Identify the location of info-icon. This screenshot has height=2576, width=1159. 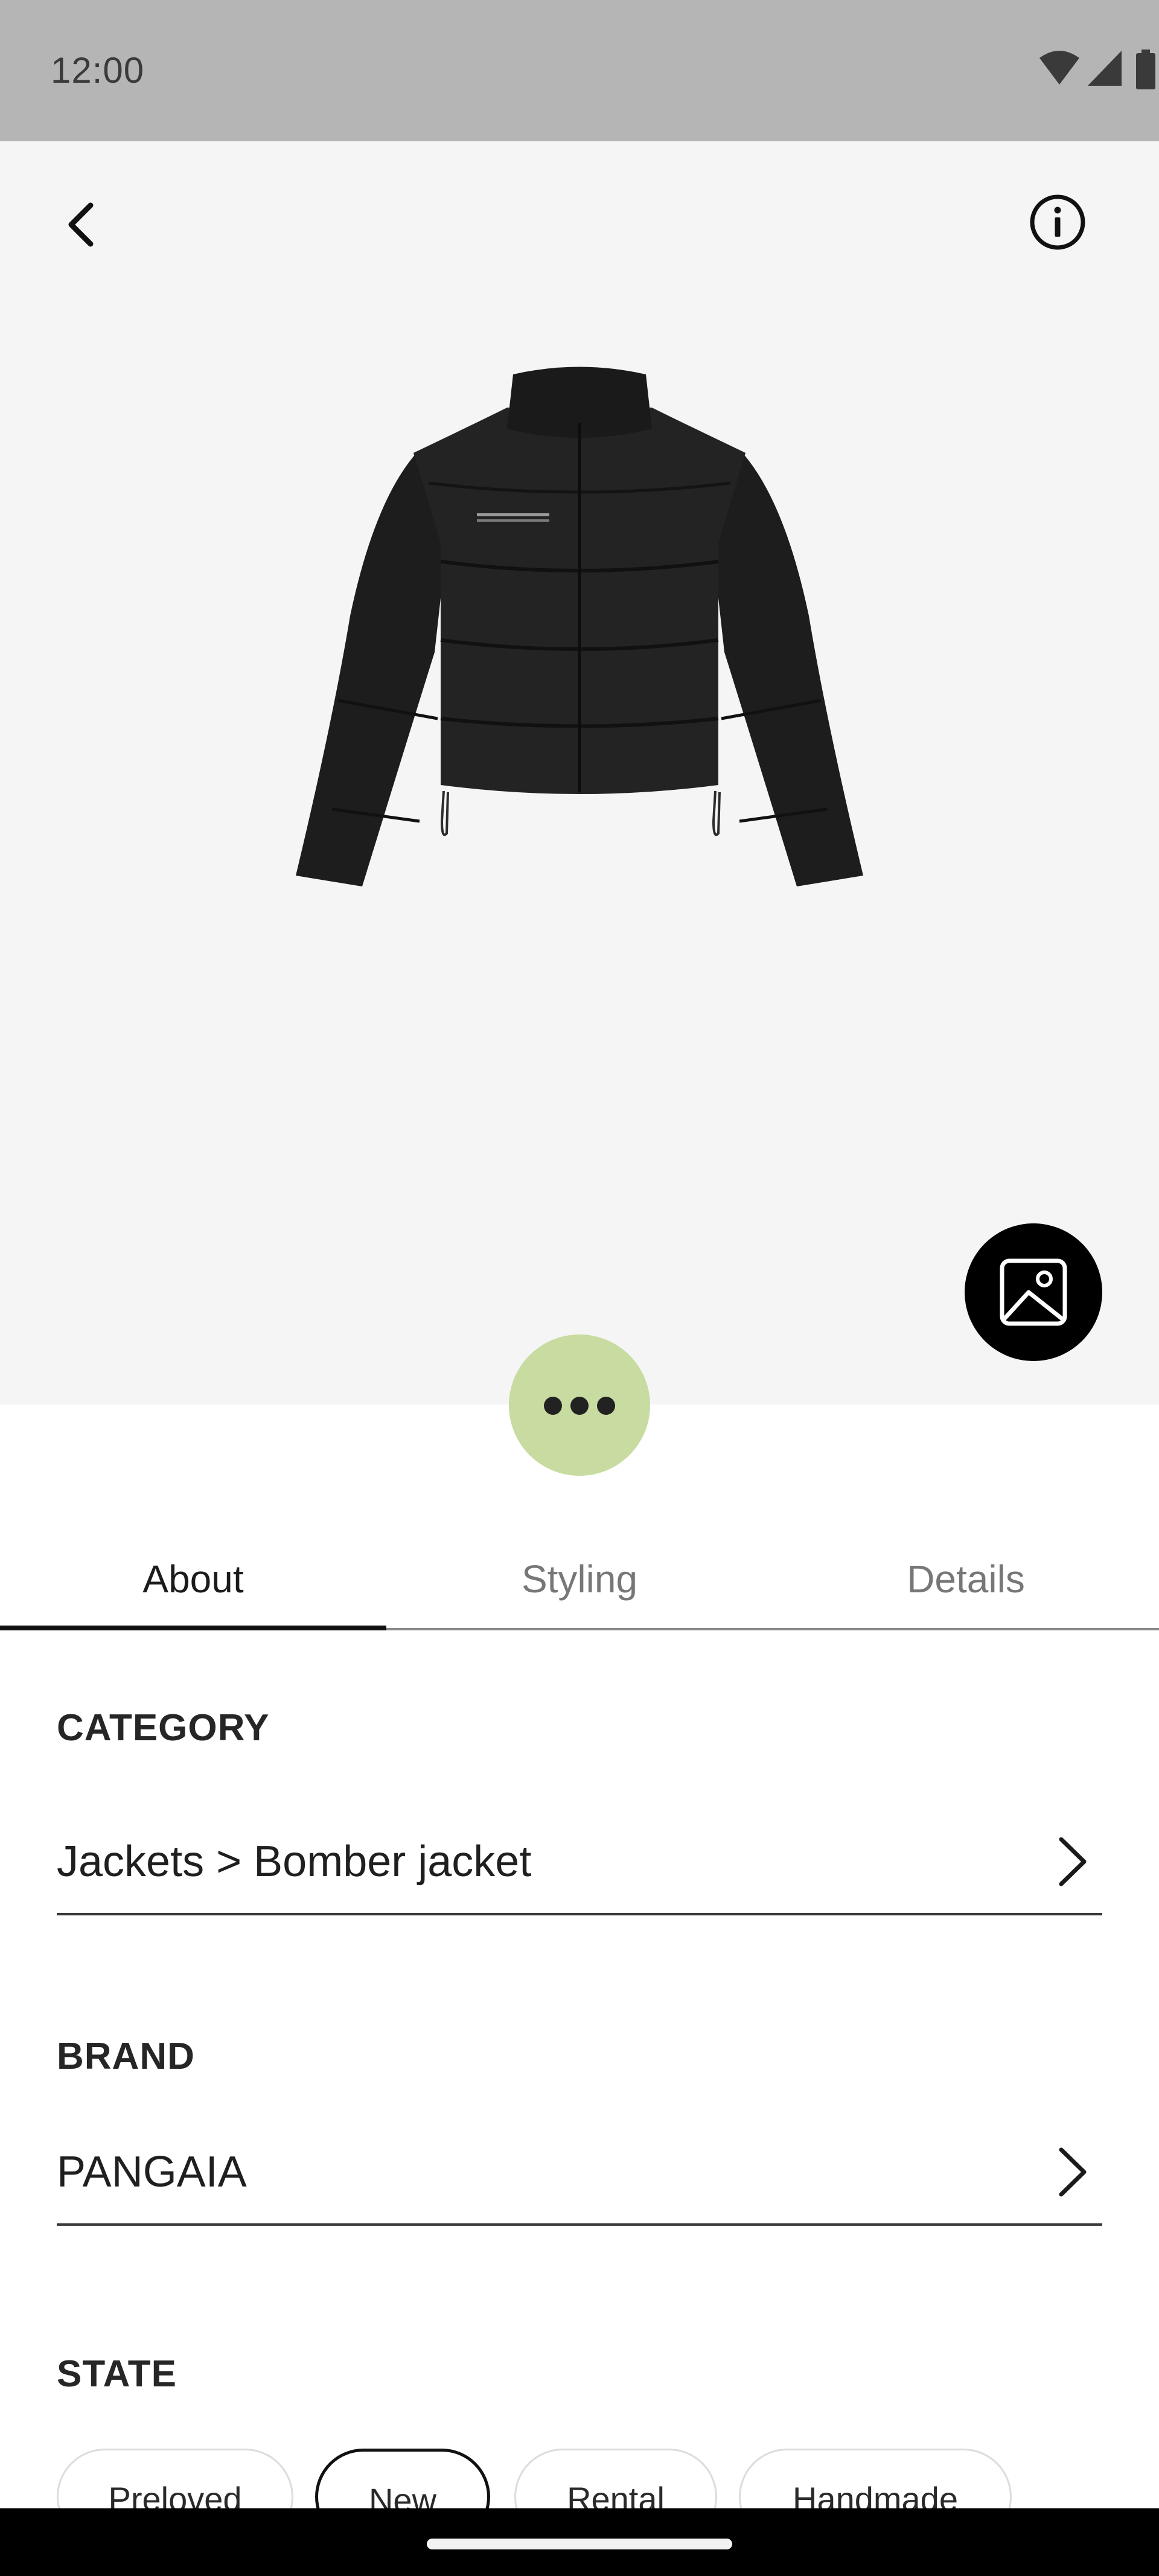
(1057, 222).